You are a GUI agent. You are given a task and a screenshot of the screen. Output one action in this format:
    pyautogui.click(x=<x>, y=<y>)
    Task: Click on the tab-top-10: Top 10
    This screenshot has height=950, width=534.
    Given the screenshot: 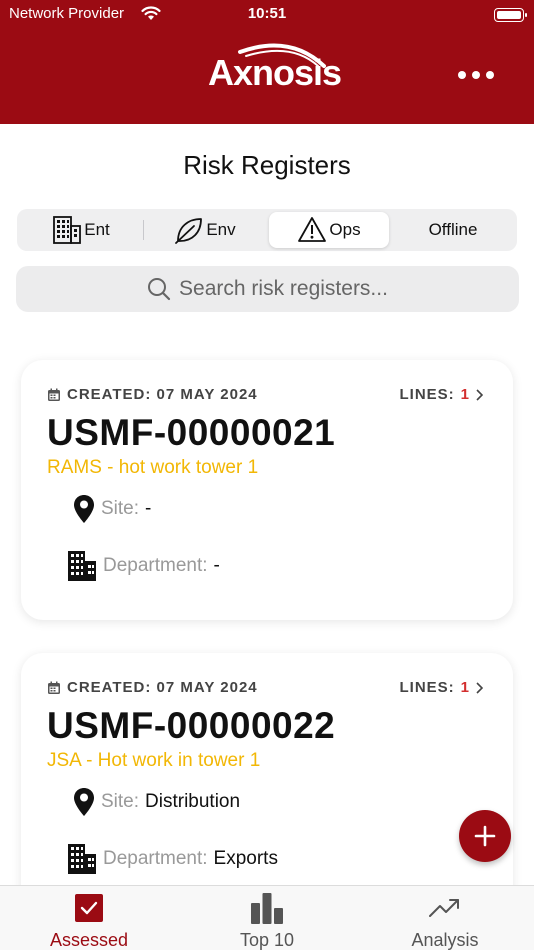 What is the action you would take?
    pyautogui.click(x=267, y=918)
    